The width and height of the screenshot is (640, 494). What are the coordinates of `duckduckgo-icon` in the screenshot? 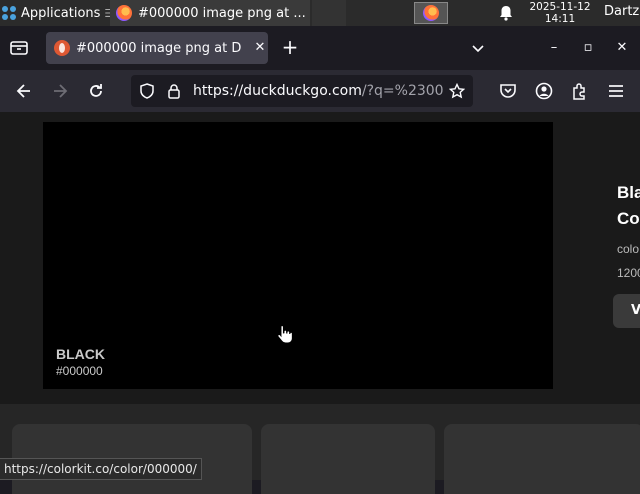 It's located at (62, 48).